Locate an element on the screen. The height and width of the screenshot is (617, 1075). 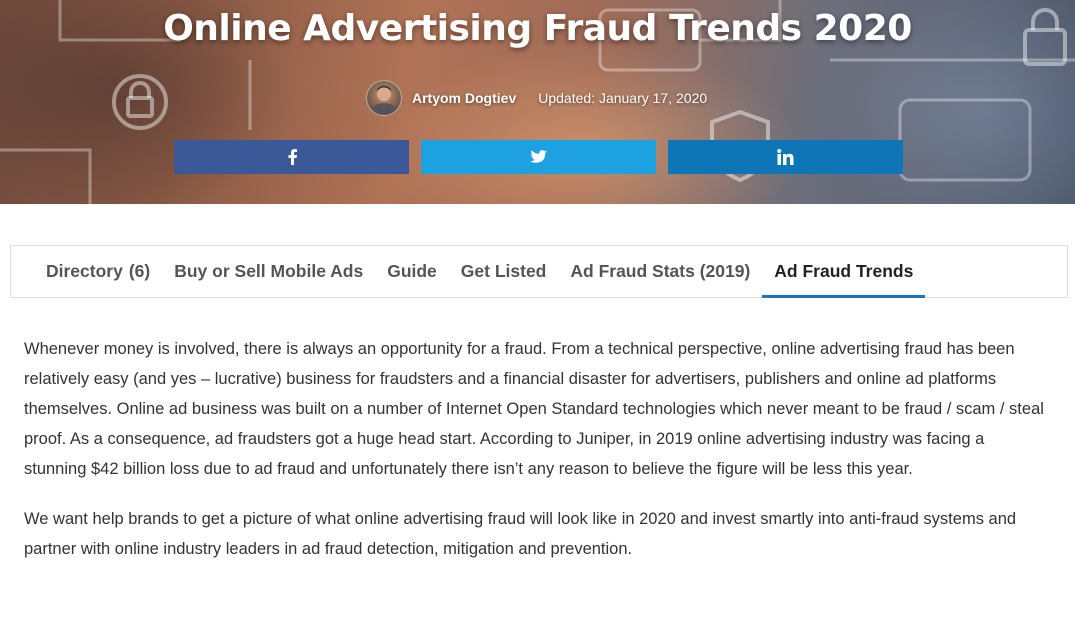
tab-guide: Guide is located at coordinates (412, 271).